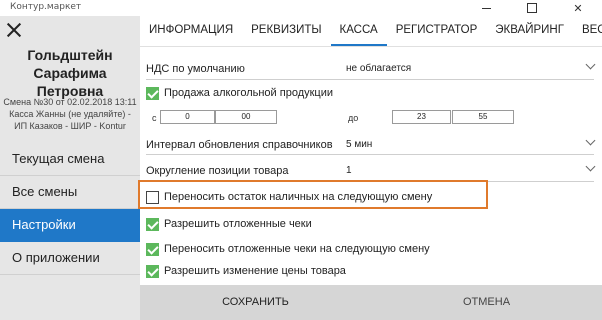  What do you see at coordinates (154, 118) in the screenshot?
I see `time-from-label: с` at bounding box center [154, 118].